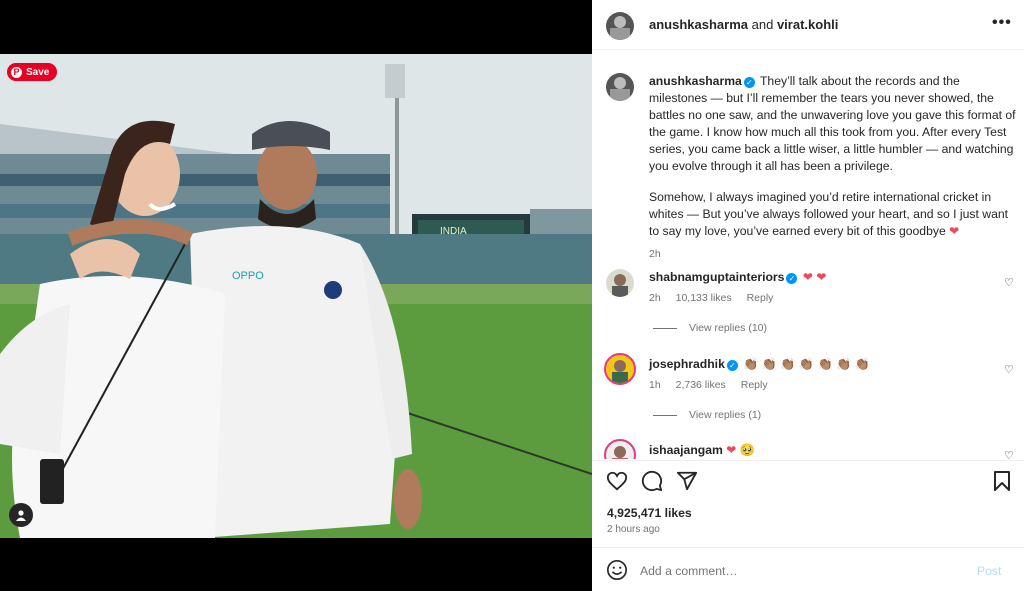  I want to click on post-header: anushkasharma and virat.kohli •••, so click(808, 25).